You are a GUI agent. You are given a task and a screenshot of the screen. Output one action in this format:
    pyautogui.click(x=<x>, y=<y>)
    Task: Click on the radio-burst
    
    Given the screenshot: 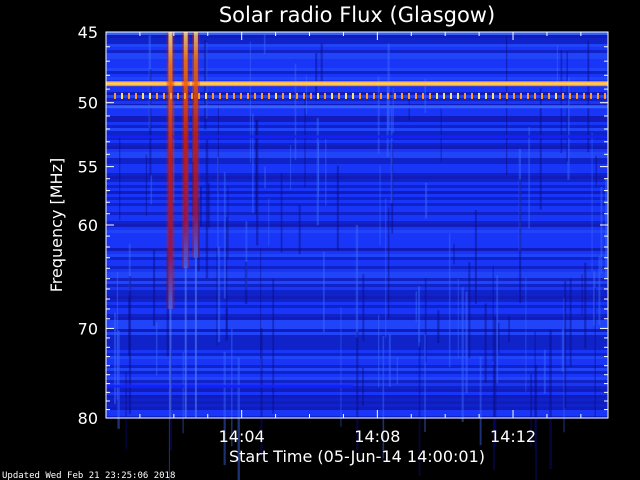 What is the action you would take?
    pyautogui.click(x=170, y=170)
    